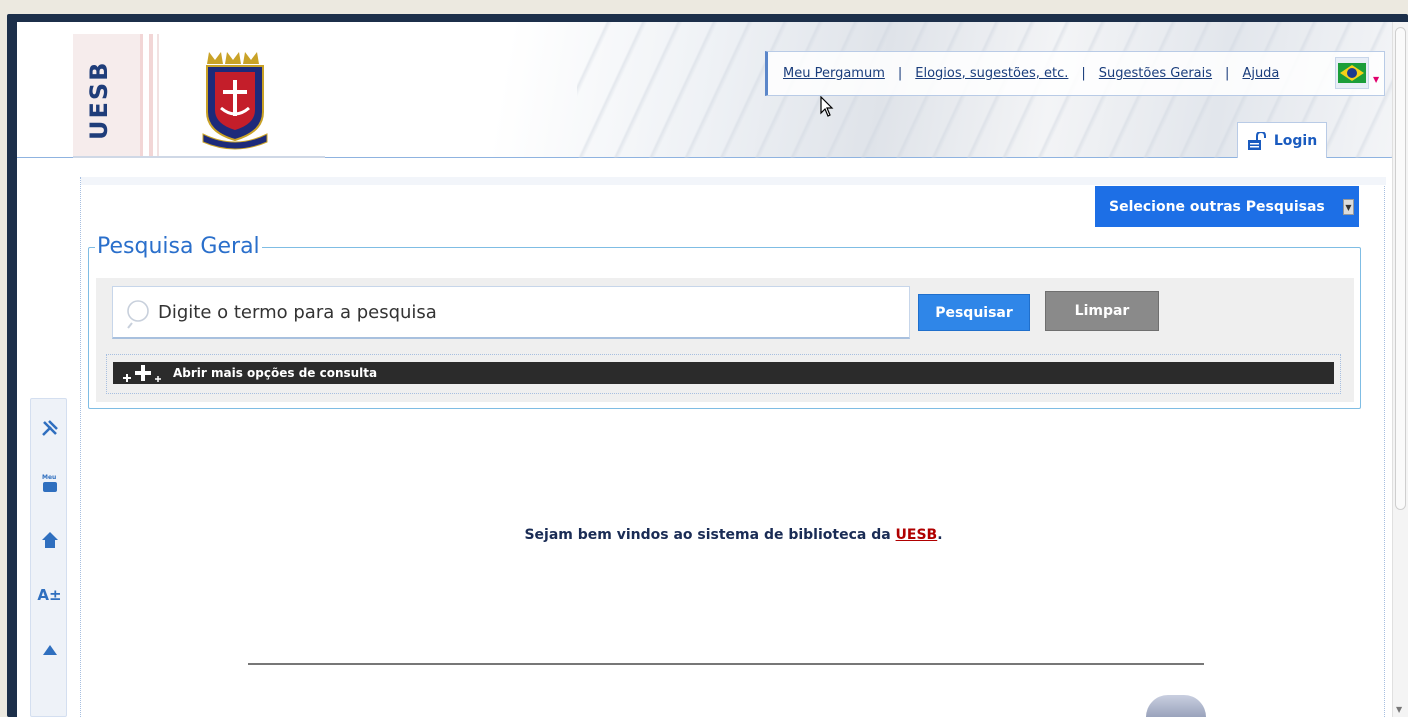 The height and width of the screenshot is (717, 1408). Describe the element at coordinates (834, 73) in the screenshot. I see `link-meu-pergamum: Meu Pergamum` at that location.